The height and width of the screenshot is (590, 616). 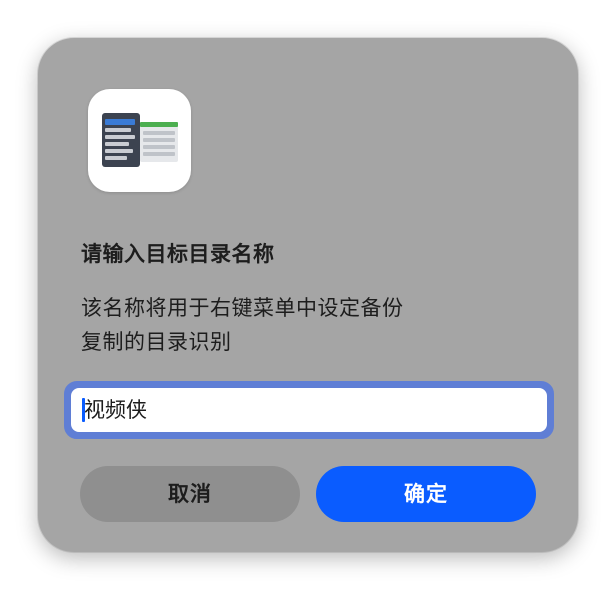 What do you see at coordinates (115, 410) in the screenshot?
I see `directory-name-input-value: 视频侠` at bounding box center [115, 410].